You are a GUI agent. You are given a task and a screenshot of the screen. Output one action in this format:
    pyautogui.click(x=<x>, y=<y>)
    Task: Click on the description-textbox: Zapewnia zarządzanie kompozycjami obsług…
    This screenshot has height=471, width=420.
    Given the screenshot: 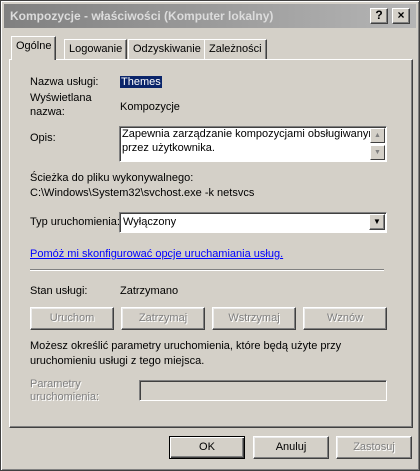 What is the action you would take?
    pyautogui.click(x=253, y=144)
    